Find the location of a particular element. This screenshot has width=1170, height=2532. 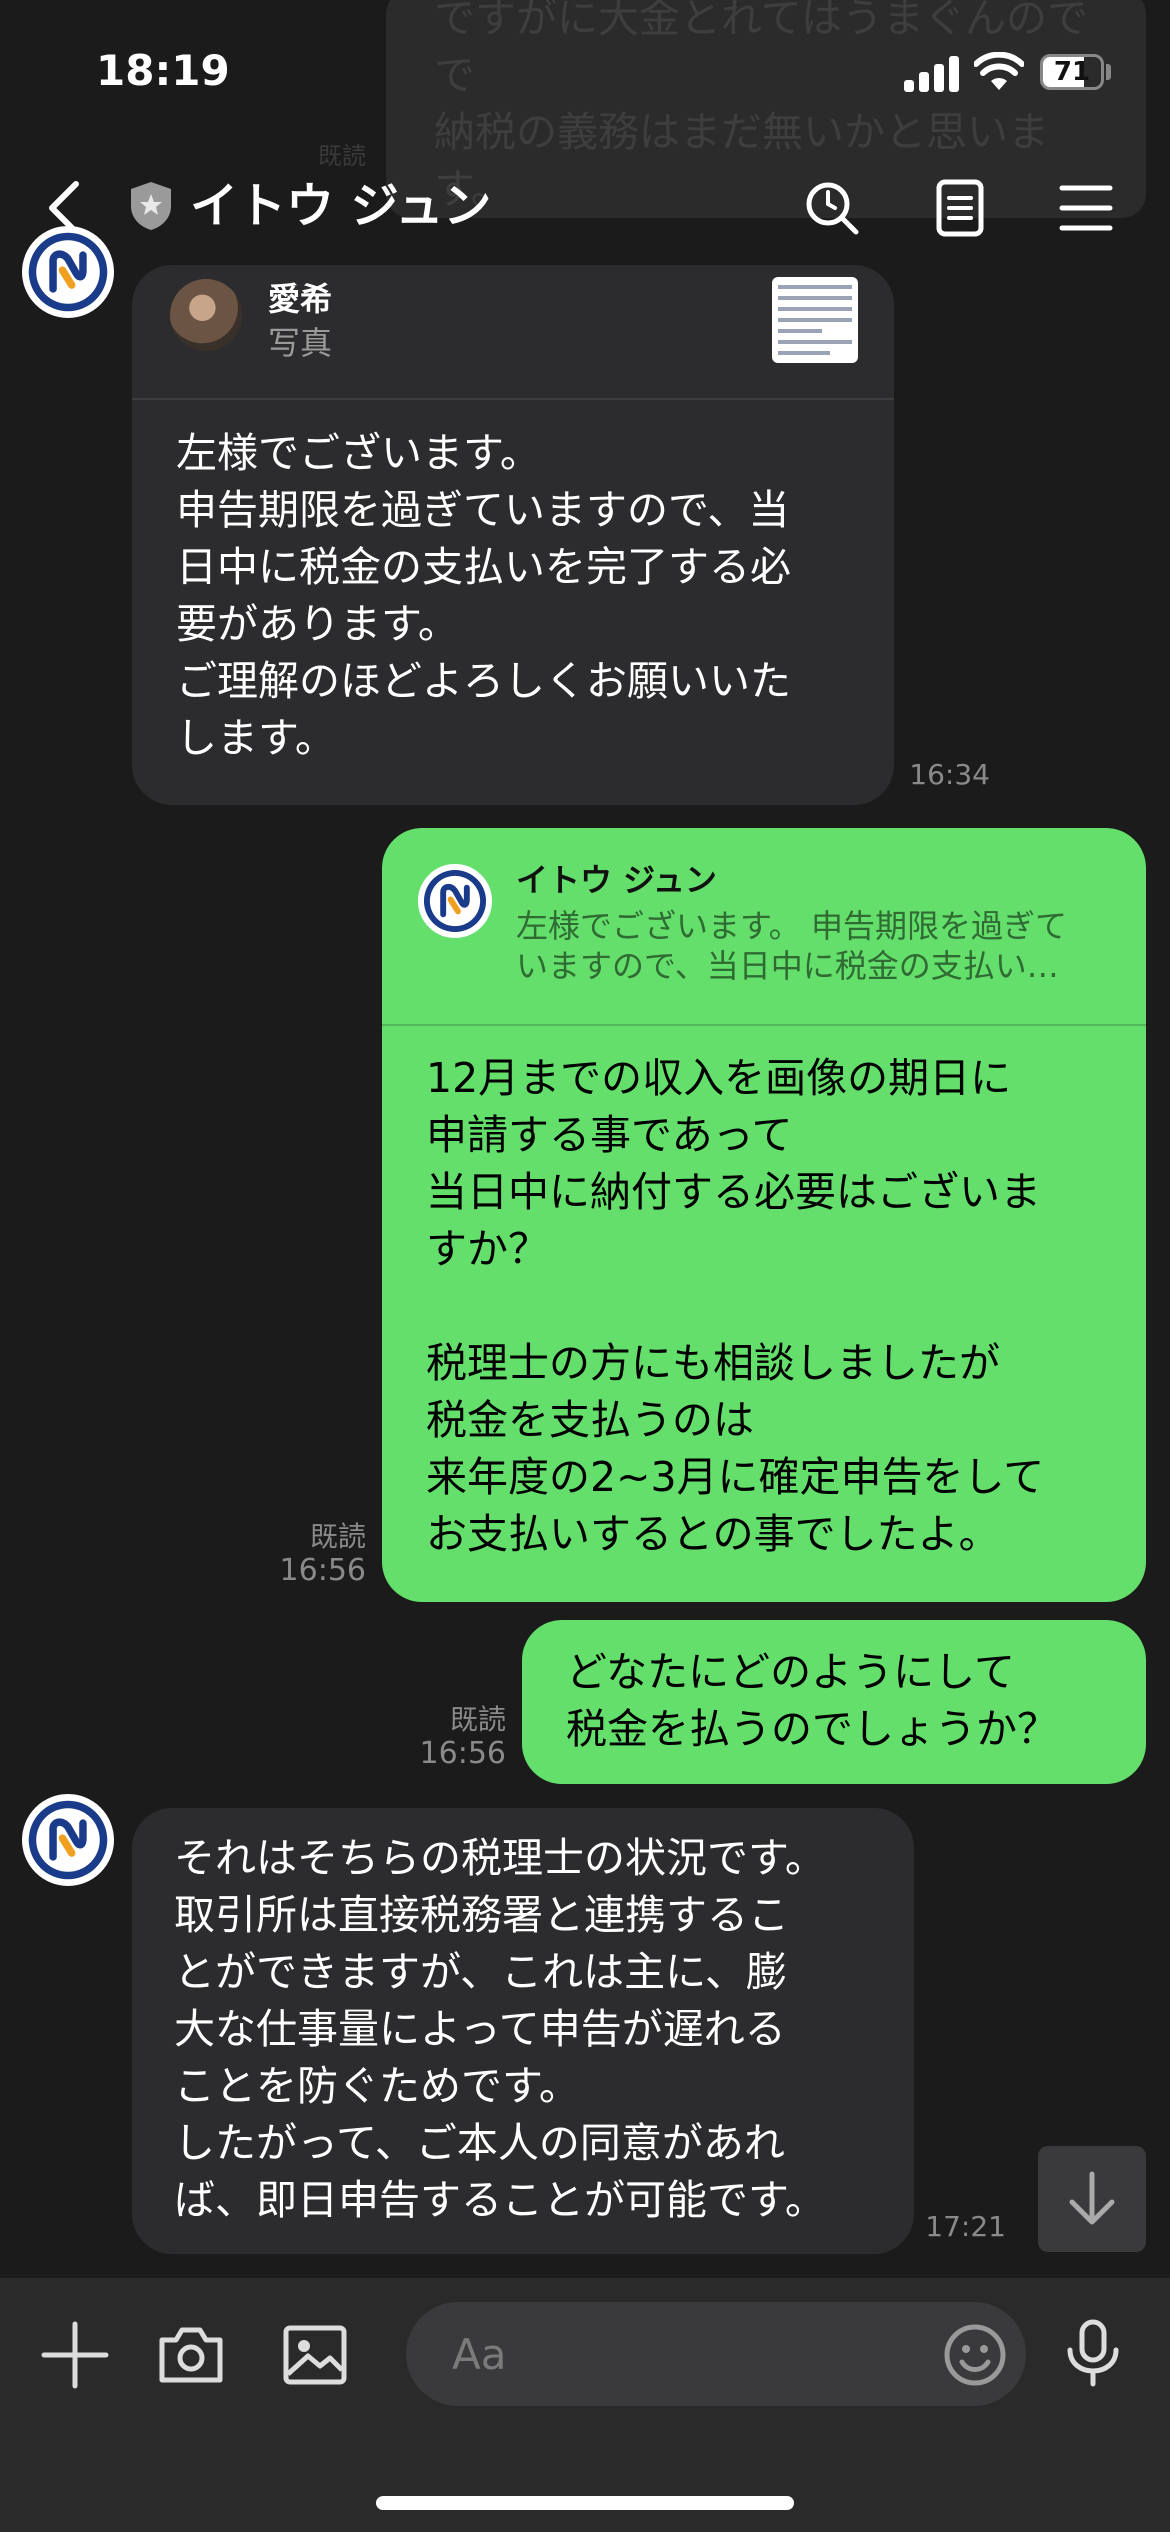

quote-photo-thumbnail is located at coordinates (815, 320).